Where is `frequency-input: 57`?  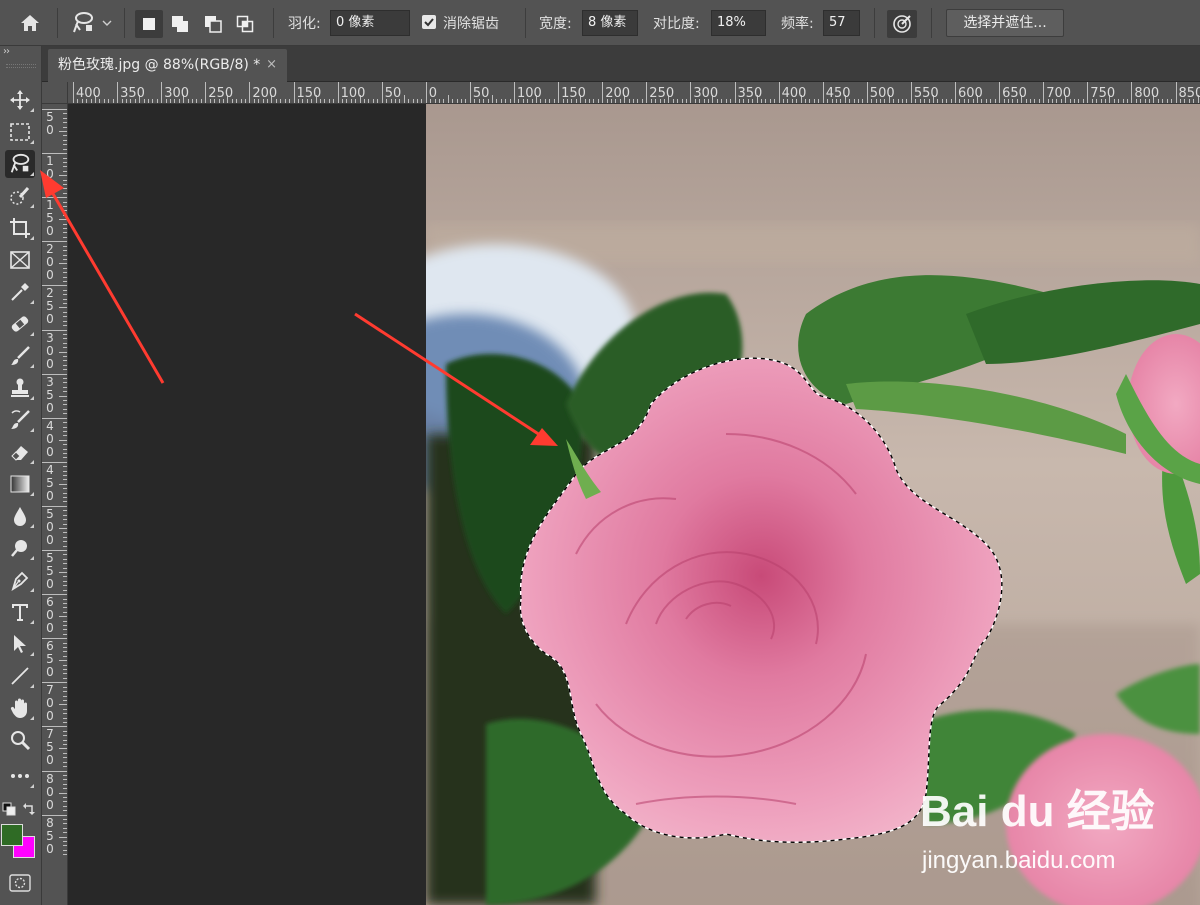 frequency-input: 57 is located at coordinates (841, 23).